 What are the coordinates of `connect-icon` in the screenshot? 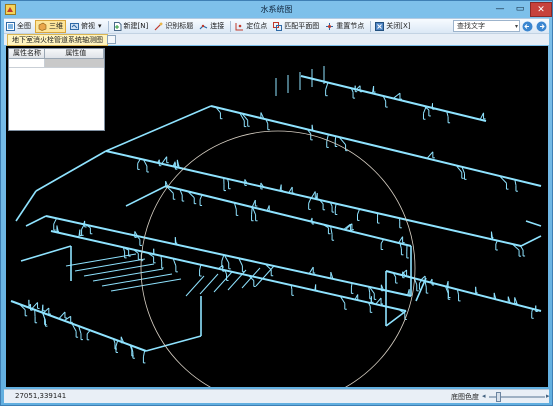 It's located at (203, 26).